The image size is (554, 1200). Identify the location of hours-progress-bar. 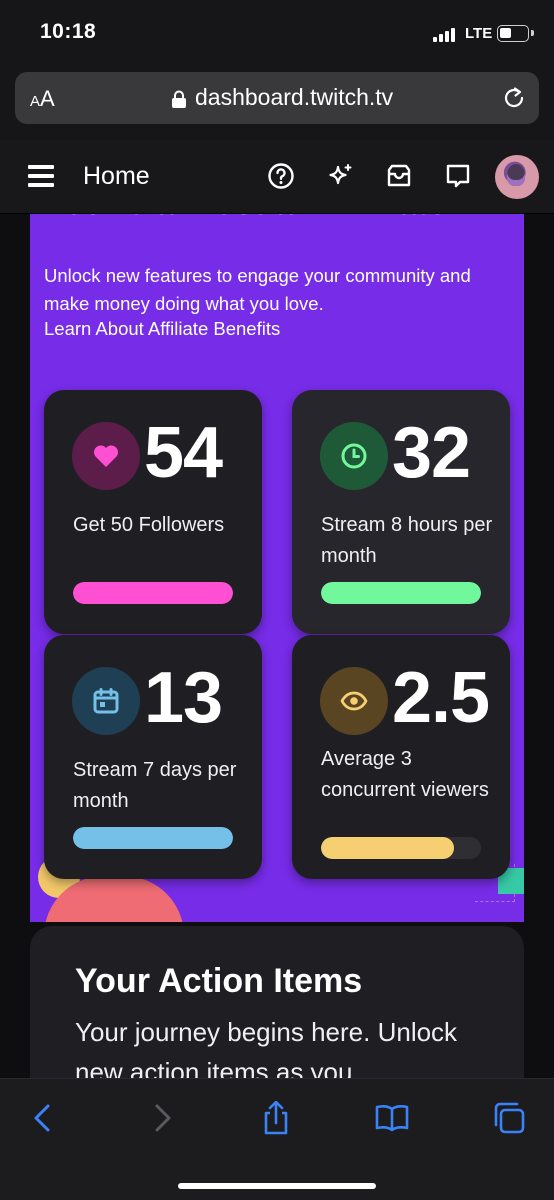
(401, 593).